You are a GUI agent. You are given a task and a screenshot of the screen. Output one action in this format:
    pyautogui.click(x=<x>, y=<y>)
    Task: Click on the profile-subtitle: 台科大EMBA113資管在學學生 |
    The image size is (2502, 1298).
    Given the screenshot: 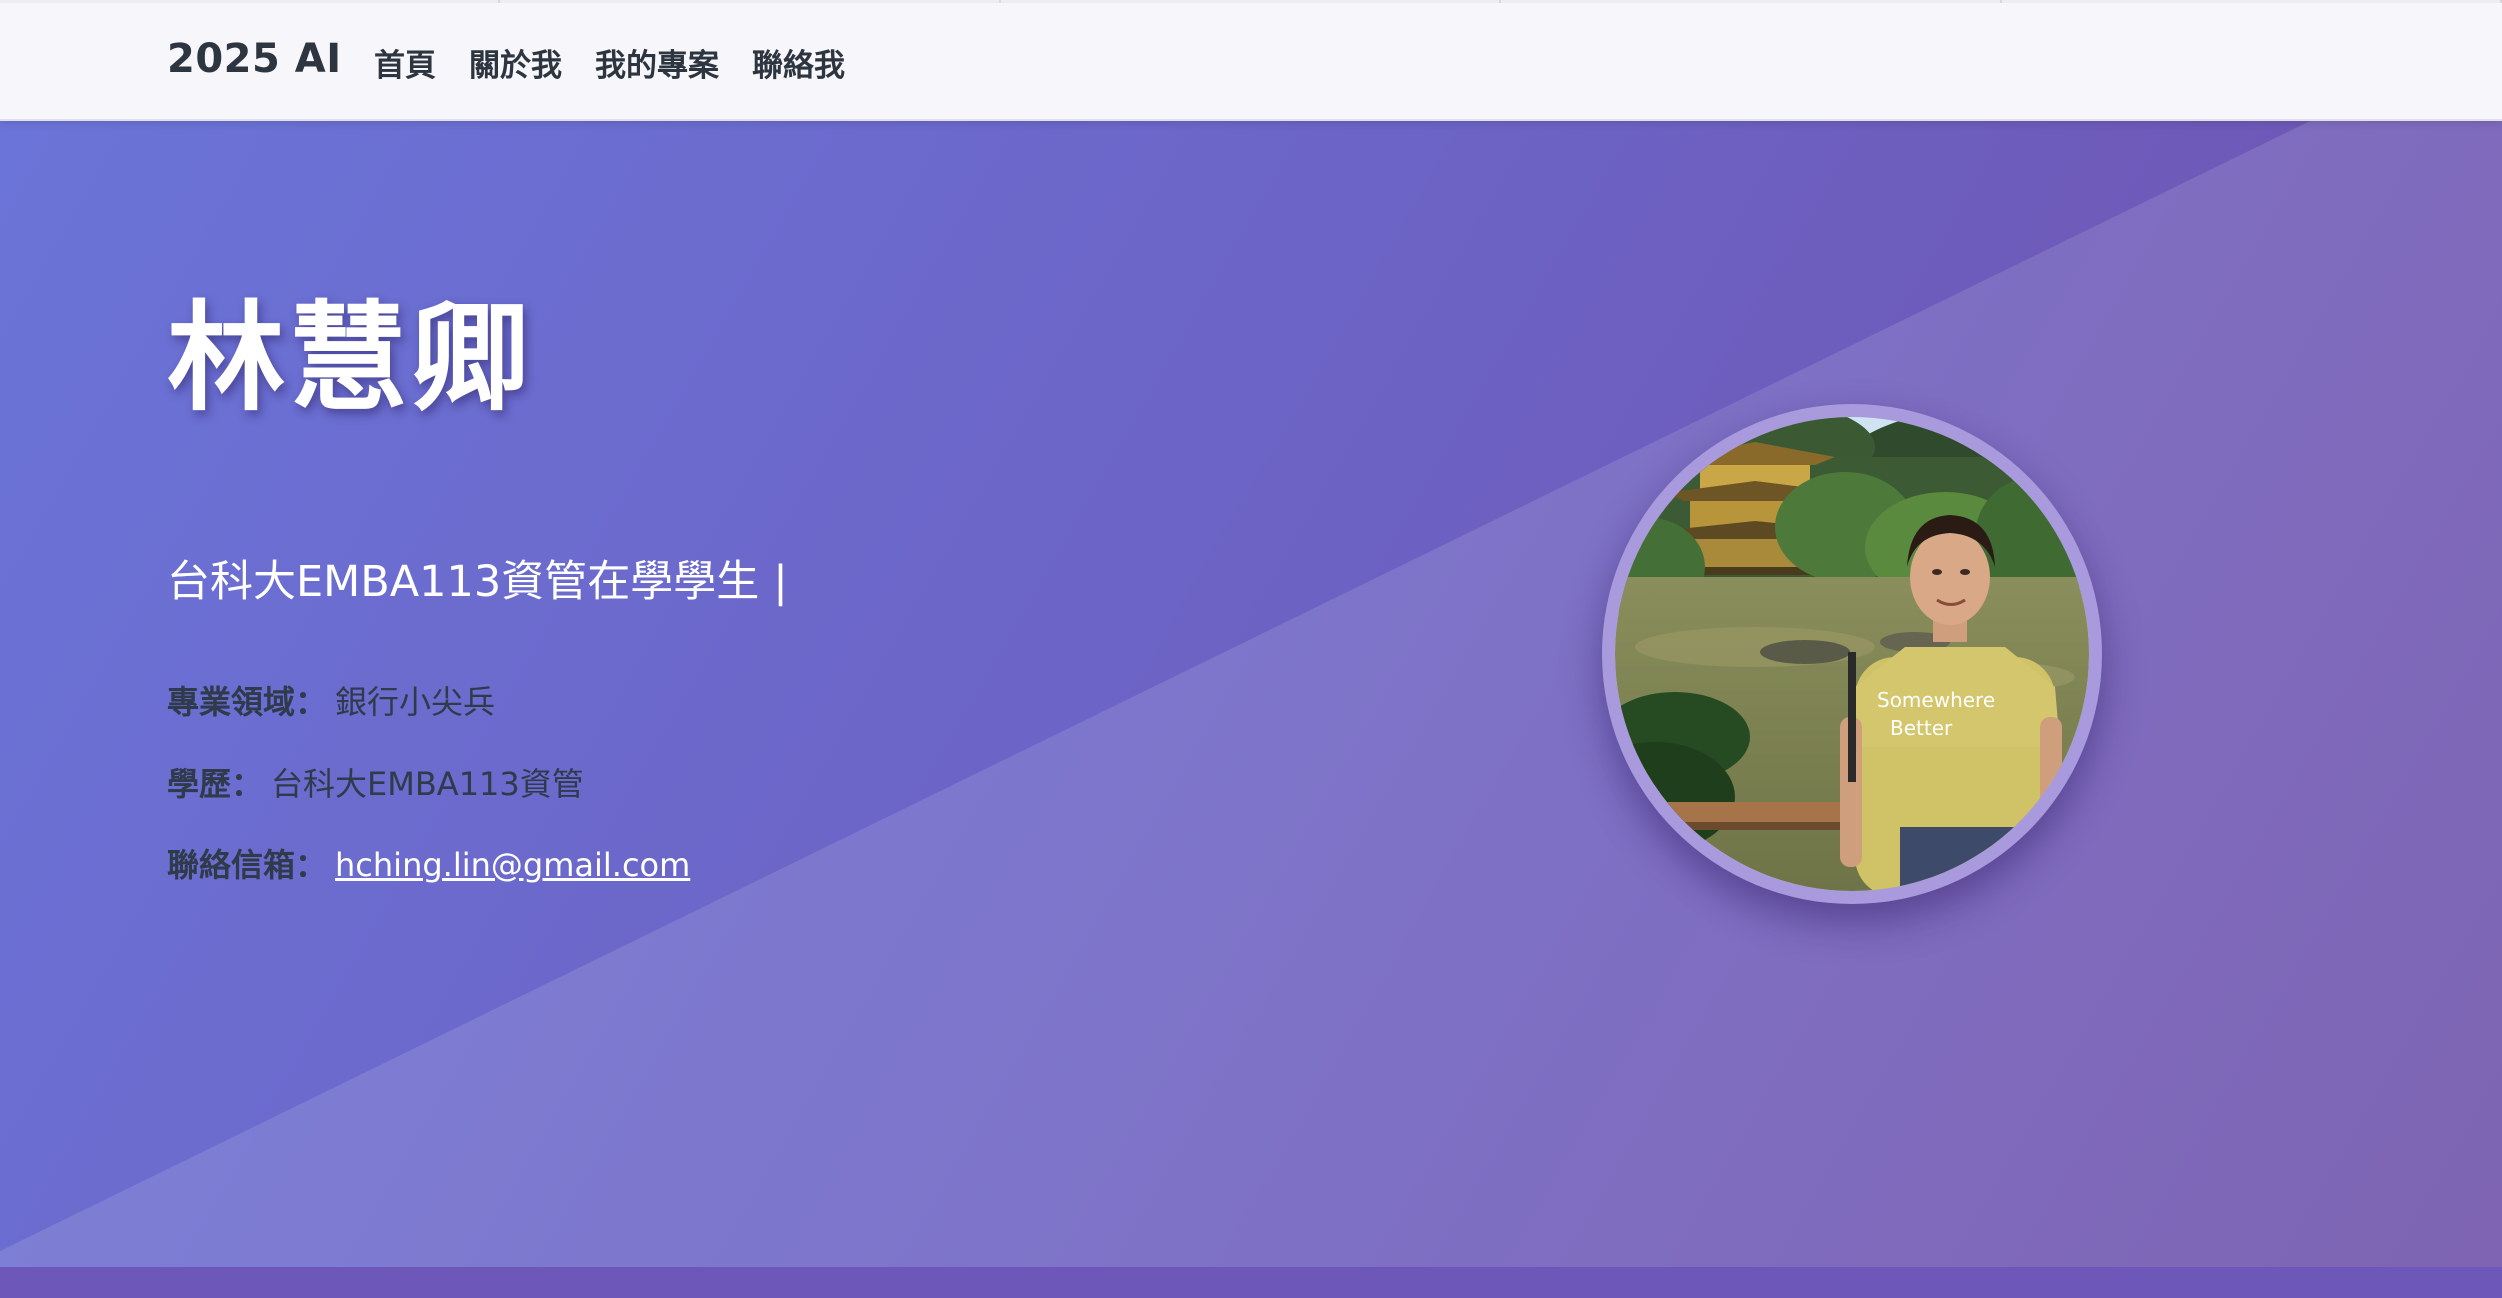 What is the action you would take?
    pyautogui.click(x=477, y=578)
    